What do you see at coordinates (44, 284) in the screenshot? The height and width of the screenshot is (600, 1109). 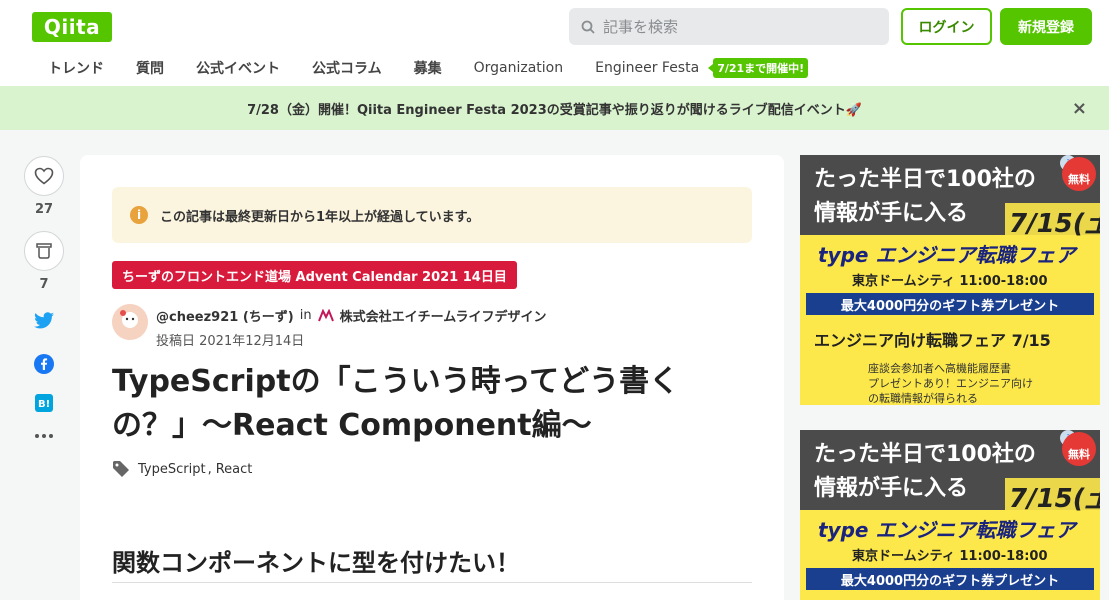 I see `stock-count: 7` at bounding box center [44, 284].